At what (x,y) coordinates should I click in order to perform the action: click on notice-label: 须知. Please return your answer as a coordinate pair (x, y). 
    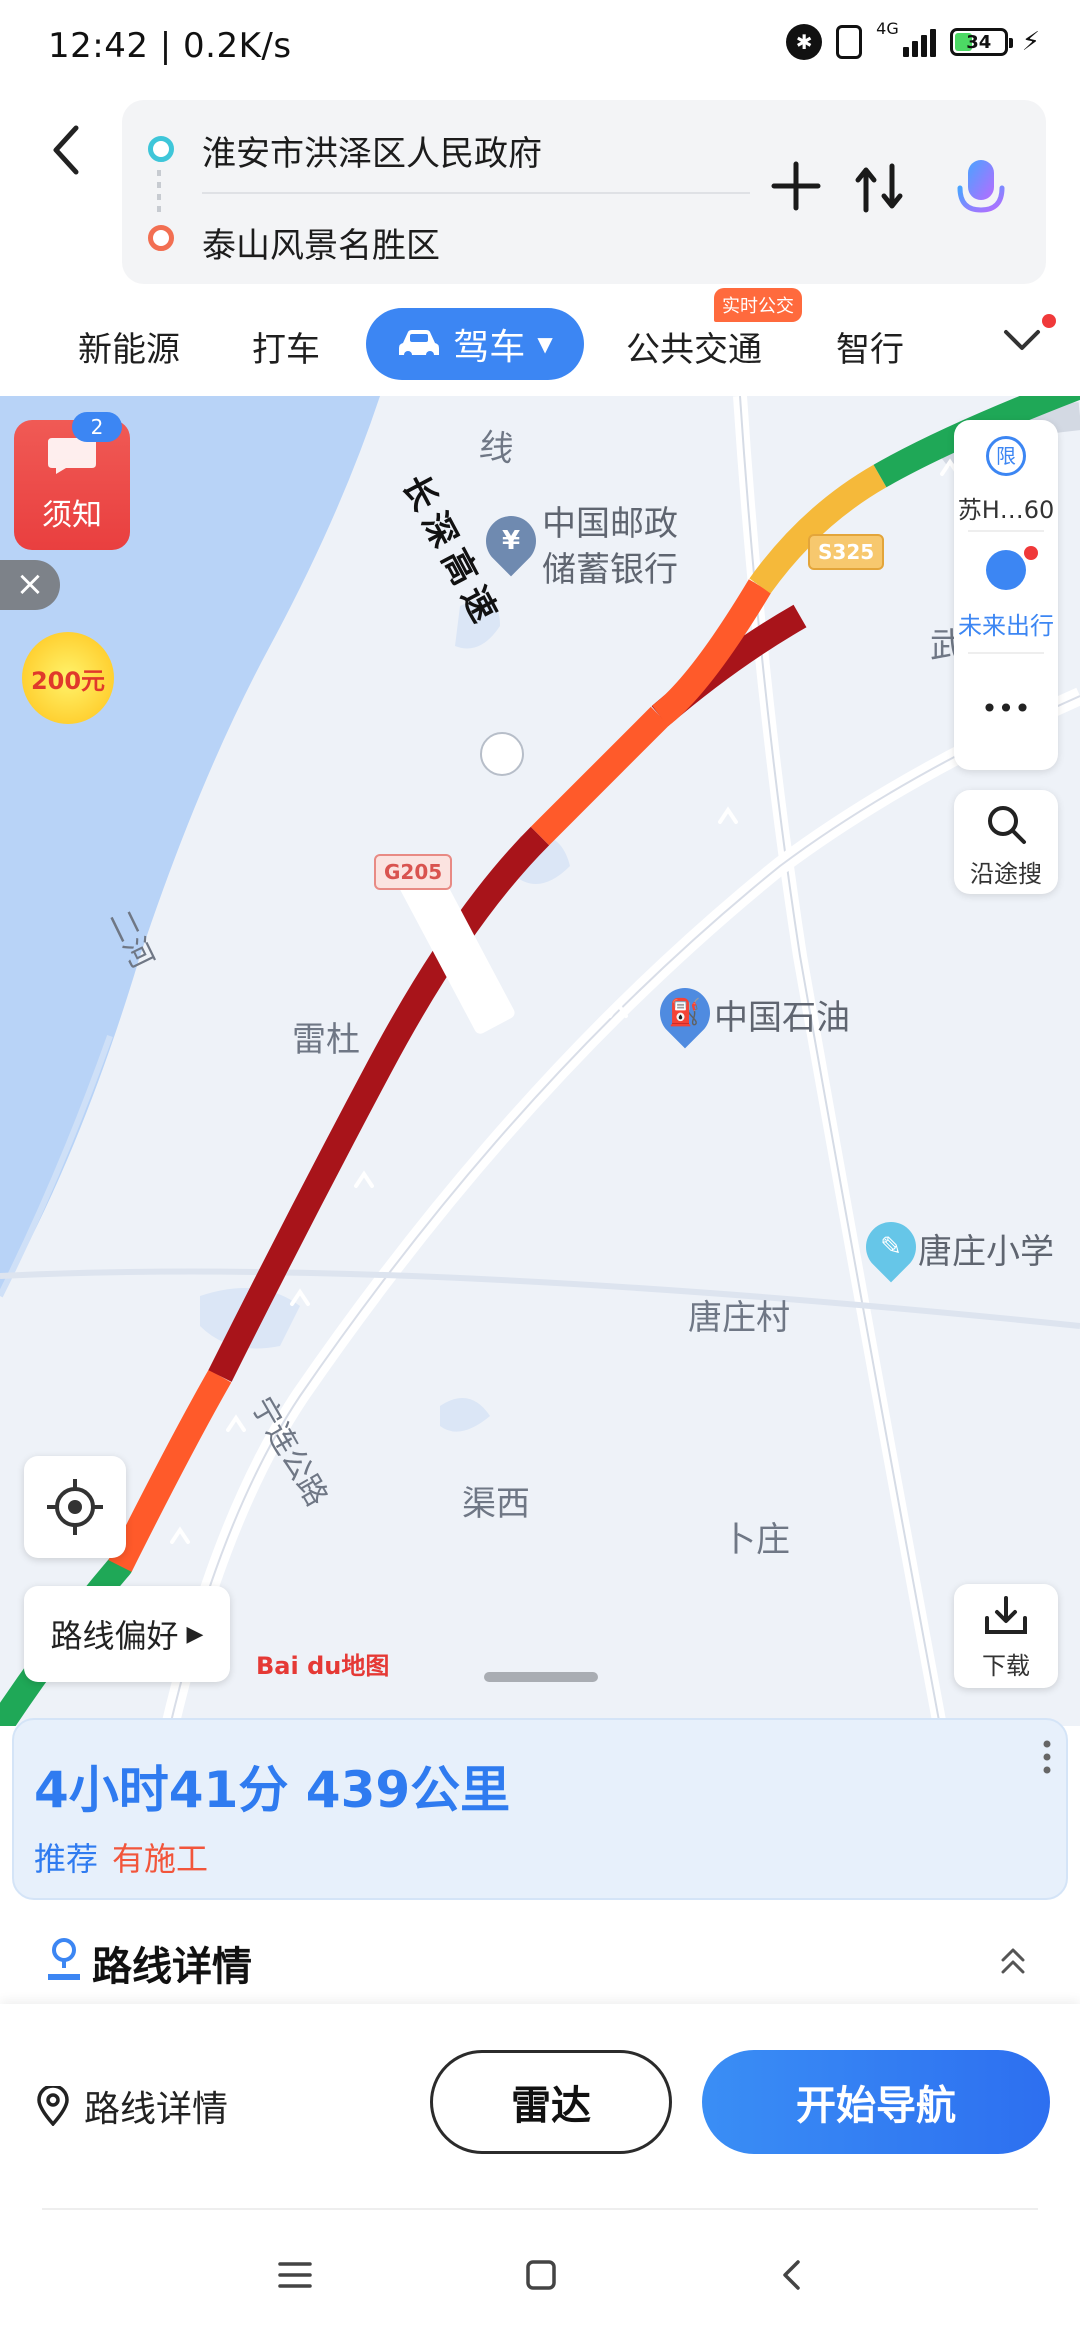
    Looking at the image, I should click on (72, 515).